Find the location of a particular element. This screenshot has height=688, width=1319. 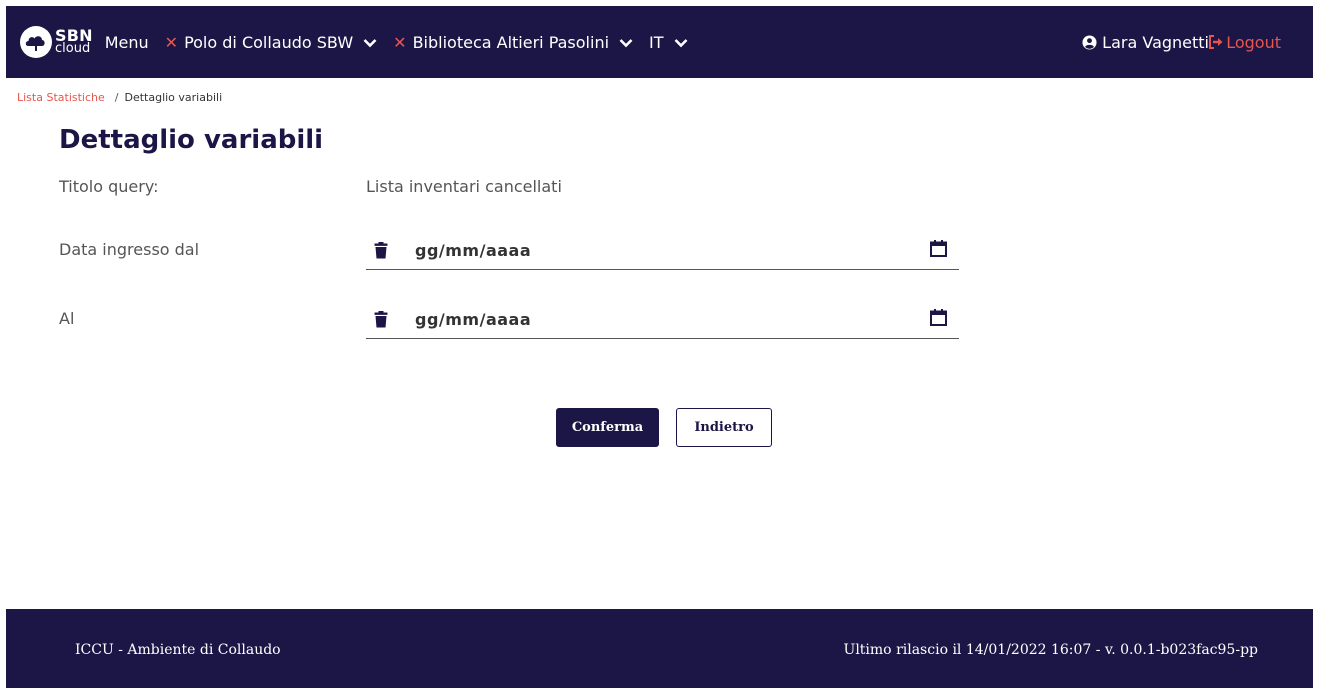

user-profile: Lara Vagnetti is located at coordinates (1145, 42).